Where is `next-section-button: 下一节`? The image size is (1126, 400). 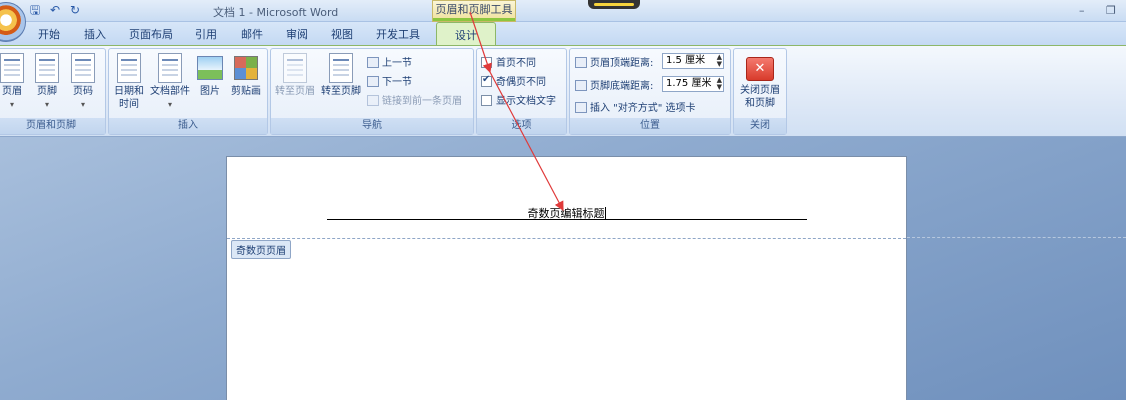 next-section-button: 下一节 is located at coordinates (389, 80).